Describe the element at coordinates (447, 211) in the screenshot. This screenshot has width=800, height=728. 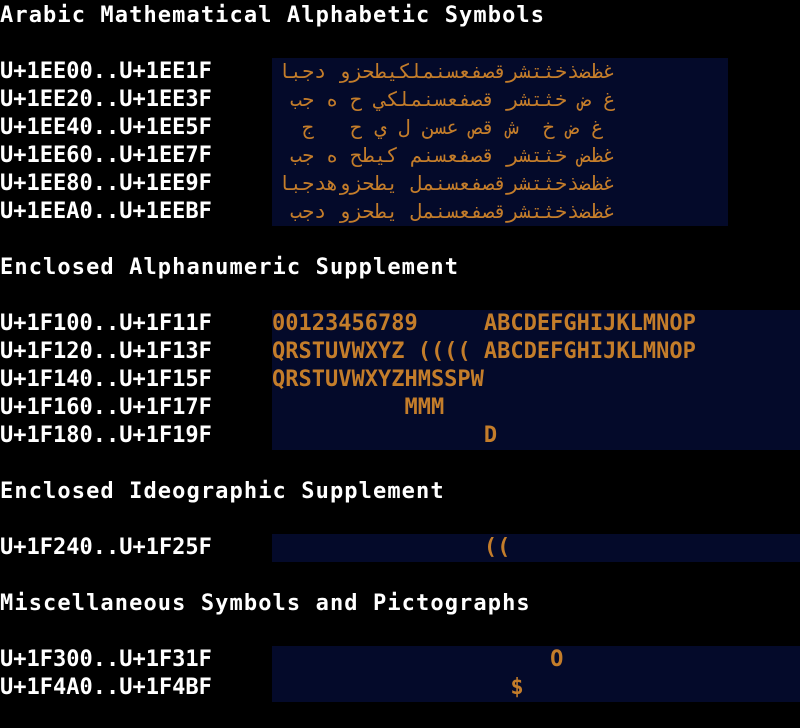
I see `glyph-text: بجد وزحطي لمنسعفصقرشتثخذضظغ` at that location.